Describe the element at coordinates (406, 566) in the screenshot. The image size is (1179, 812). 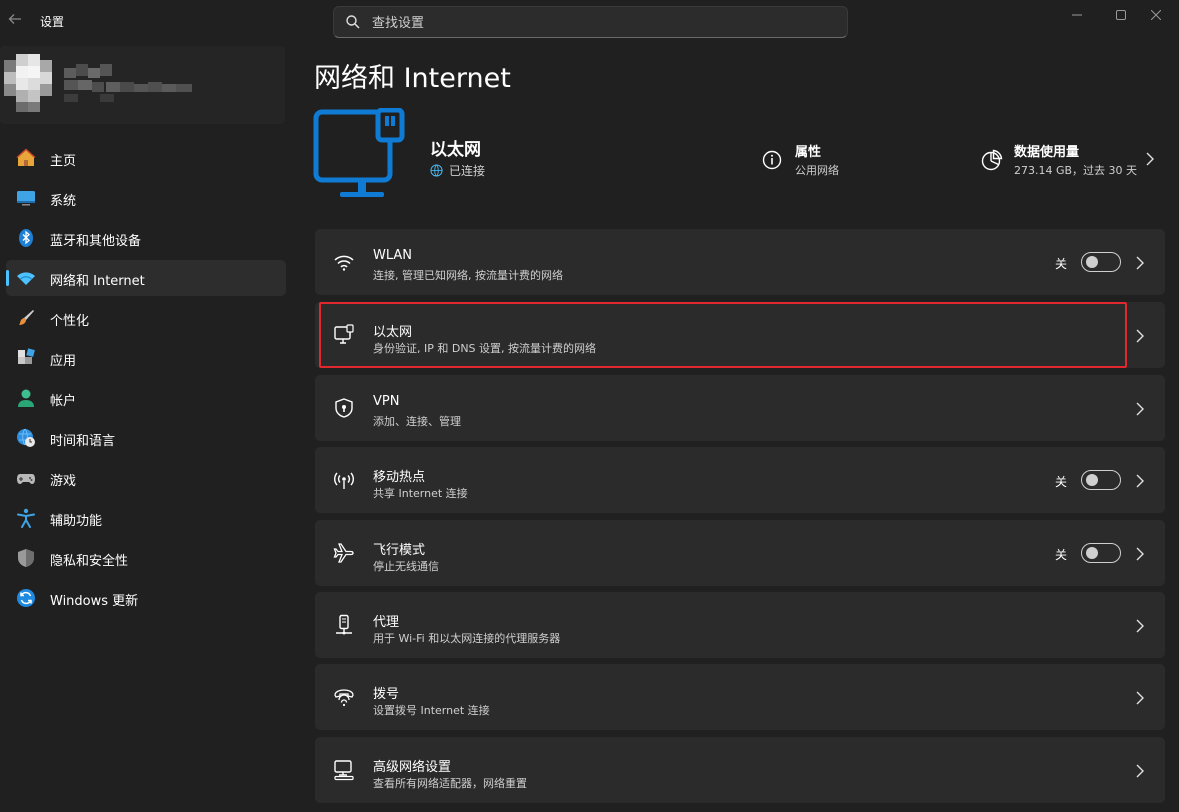
I see `card-subtitle: 停止无线通信` at that location.